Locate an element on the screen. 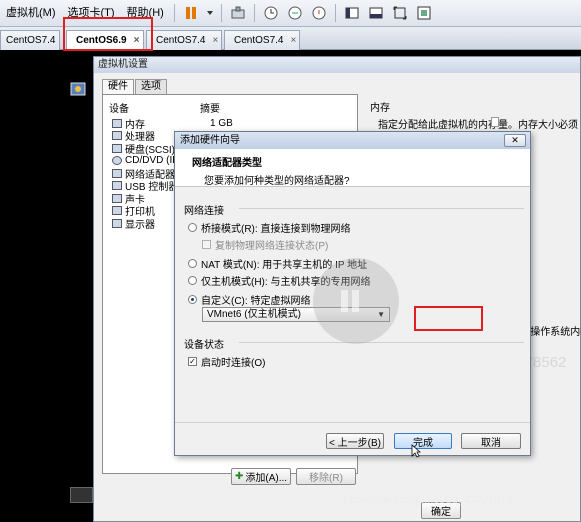  cpu-icon is located at coordinates (117, 136).